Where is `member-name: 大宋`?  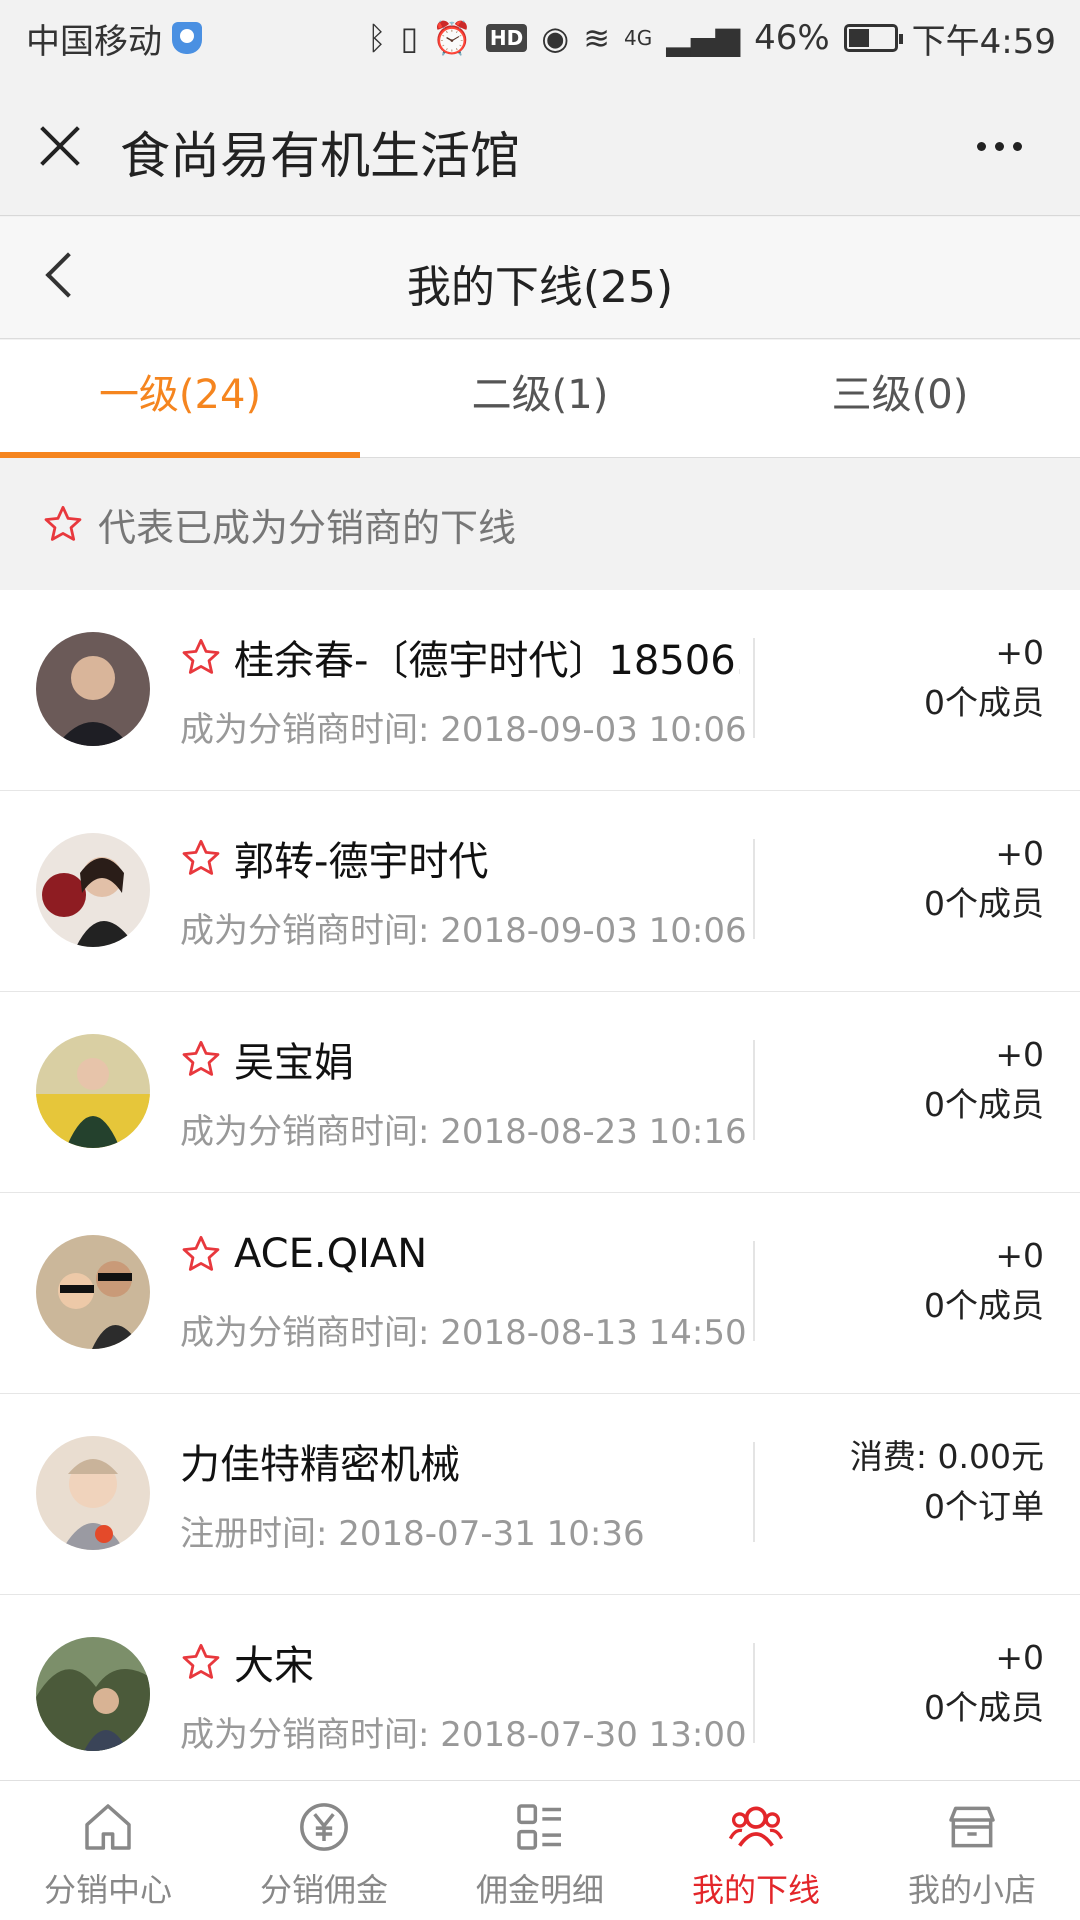 member-name: 大宋 is located at coordinates (274, 1666).